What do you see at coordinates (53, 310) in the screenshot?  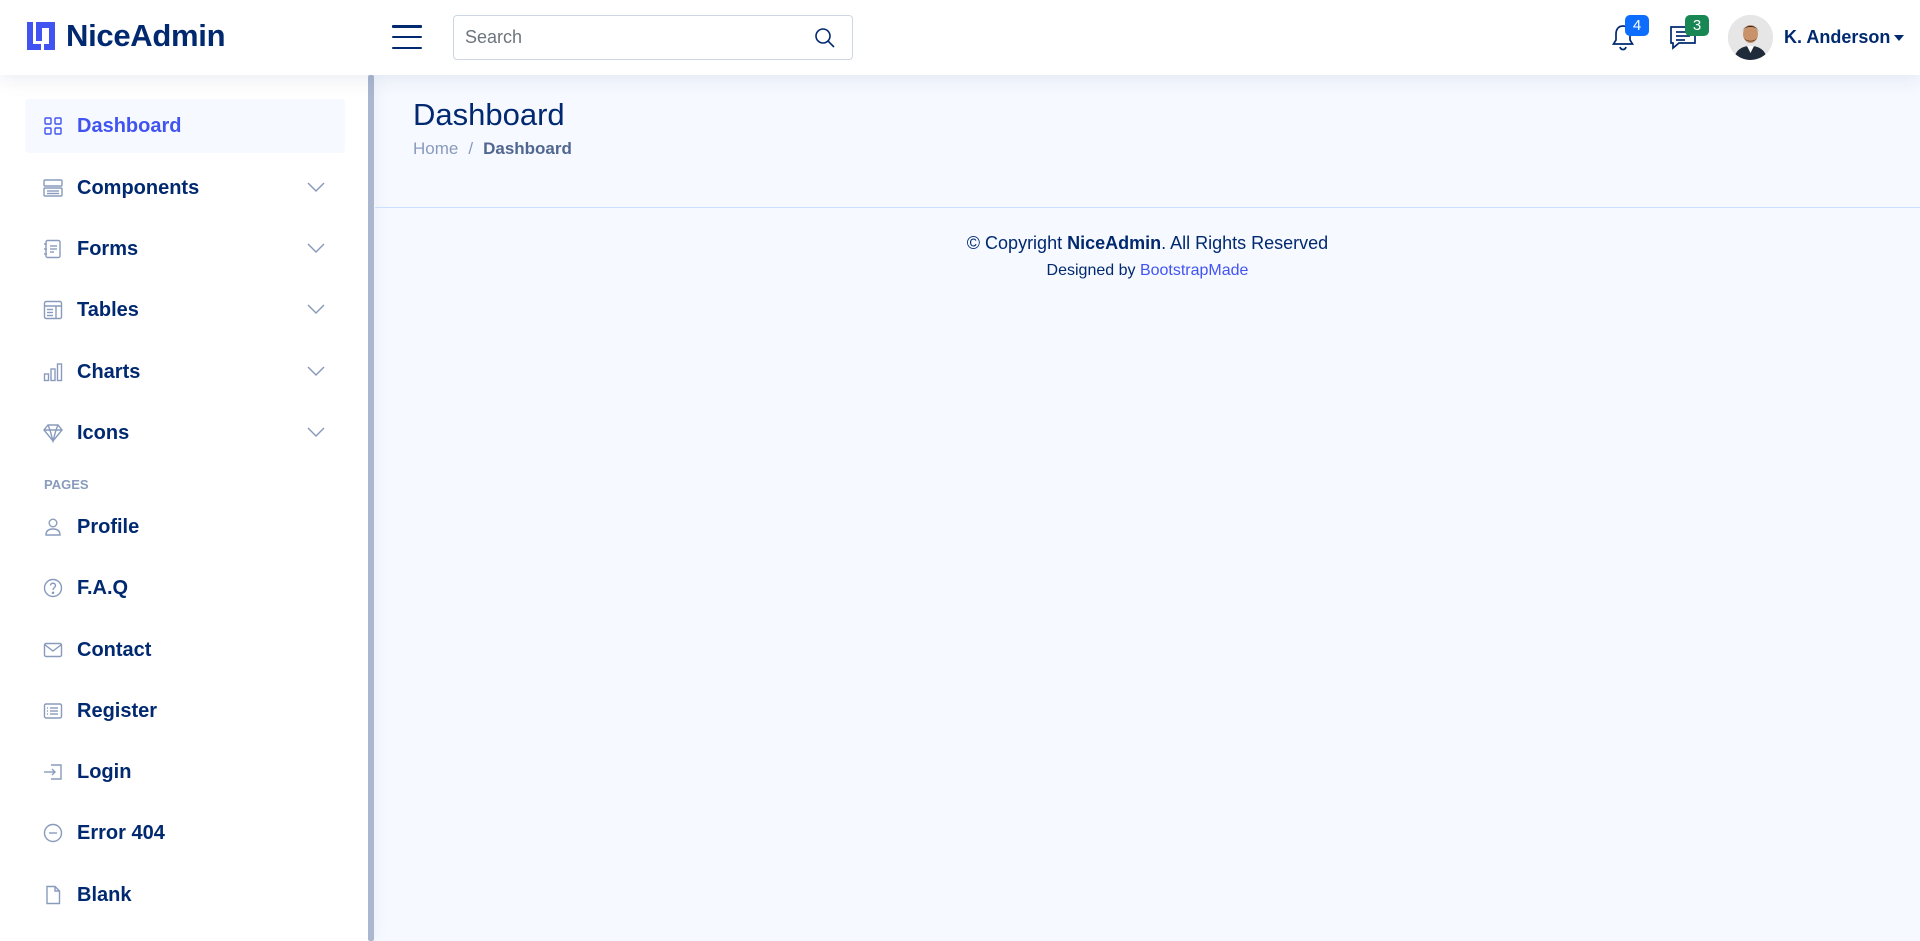 I see `layout-text-window-icon` at bounding box center [53, 310].